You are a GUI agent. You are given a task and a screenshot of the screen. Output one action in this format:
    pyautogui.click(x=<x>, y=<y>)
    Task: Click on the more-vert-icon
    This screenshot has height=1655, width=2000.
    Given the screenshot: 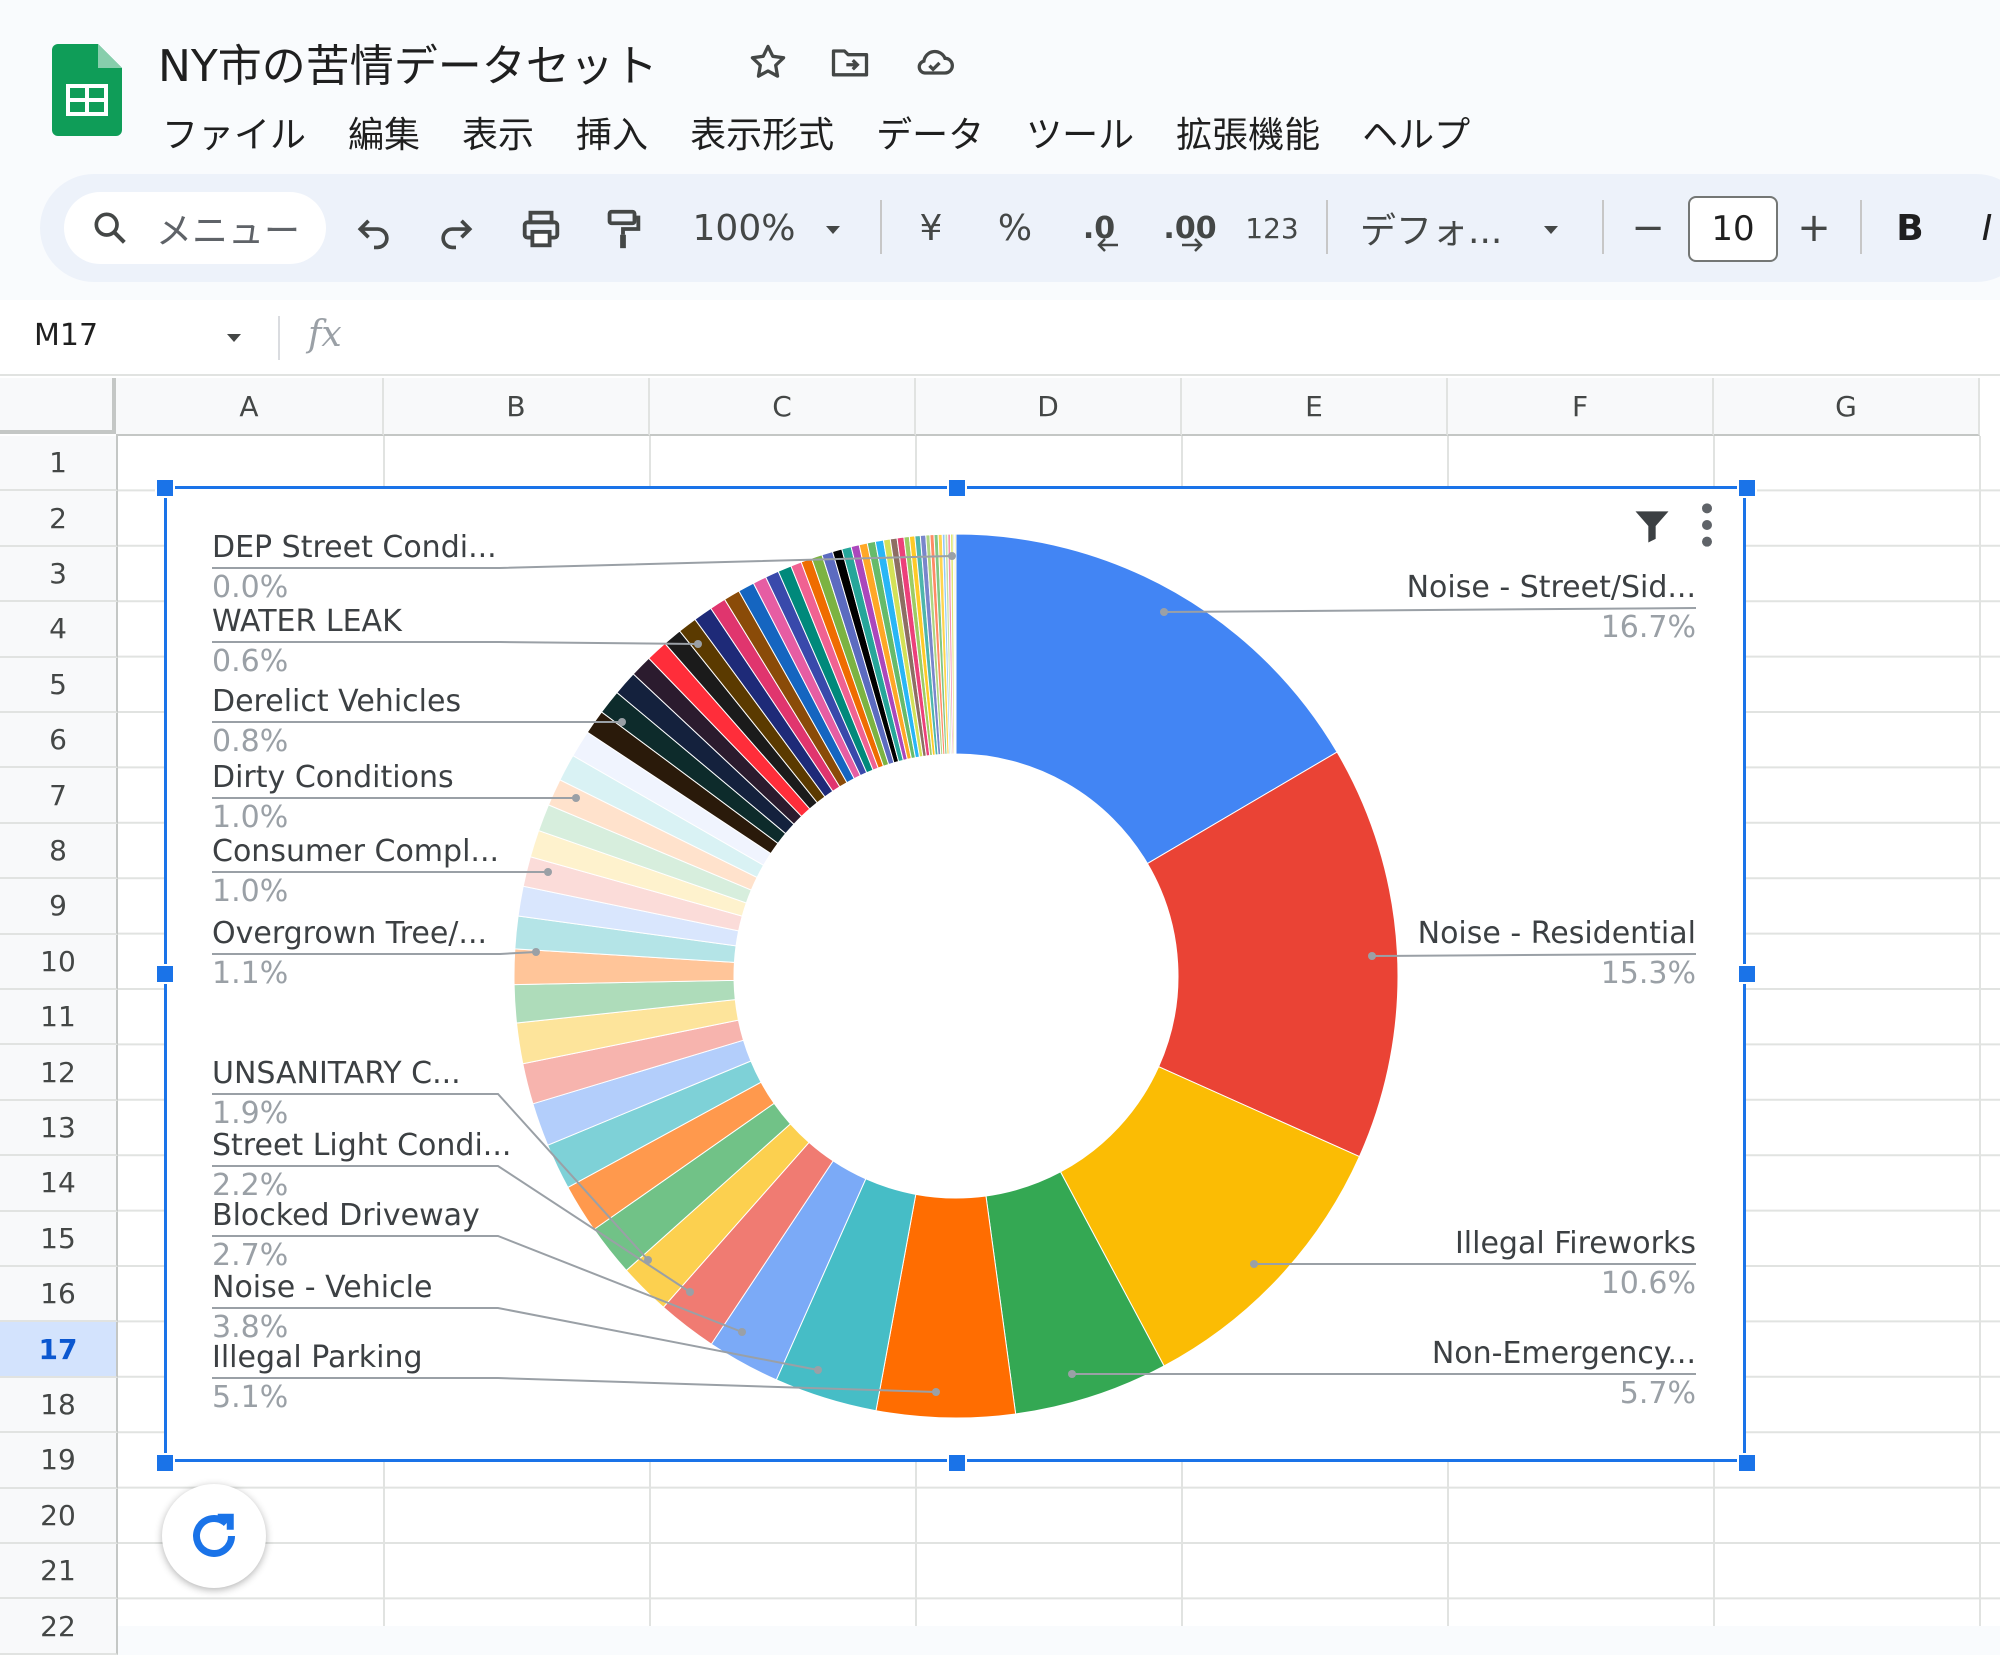 What is the action you would take?
    pyautogui.click(x=1707, y=525)
    